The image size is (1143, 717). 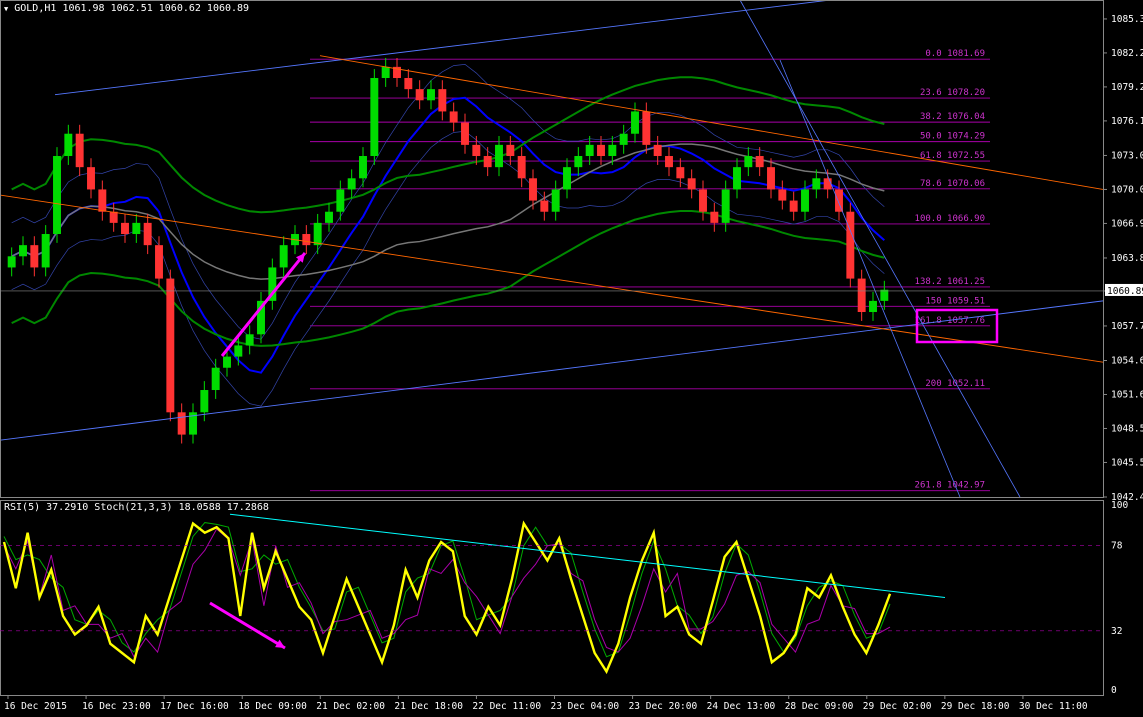 I want to click on time-tick-label: 16 Dec 2015, so click(x=35, y=706).